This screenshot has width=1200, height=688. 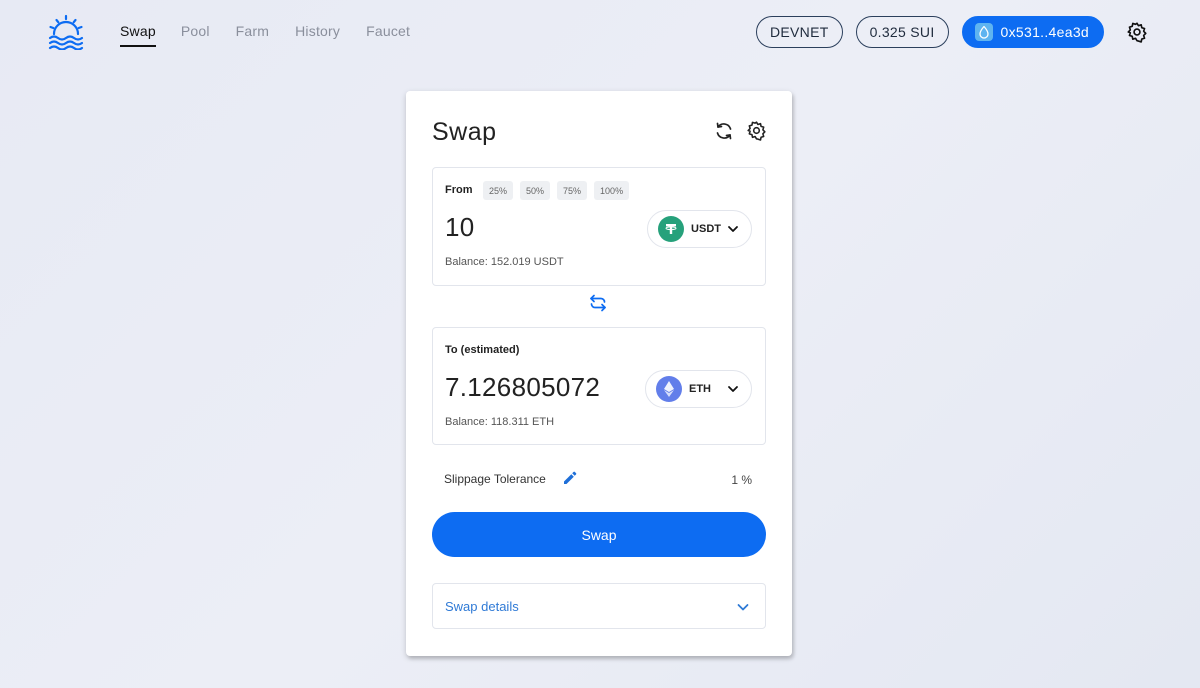 What do you see at coordinates (523, 387) in the screenshot?
I see `to-amount-output: 7.126805072` at bounding box center [523, 387].